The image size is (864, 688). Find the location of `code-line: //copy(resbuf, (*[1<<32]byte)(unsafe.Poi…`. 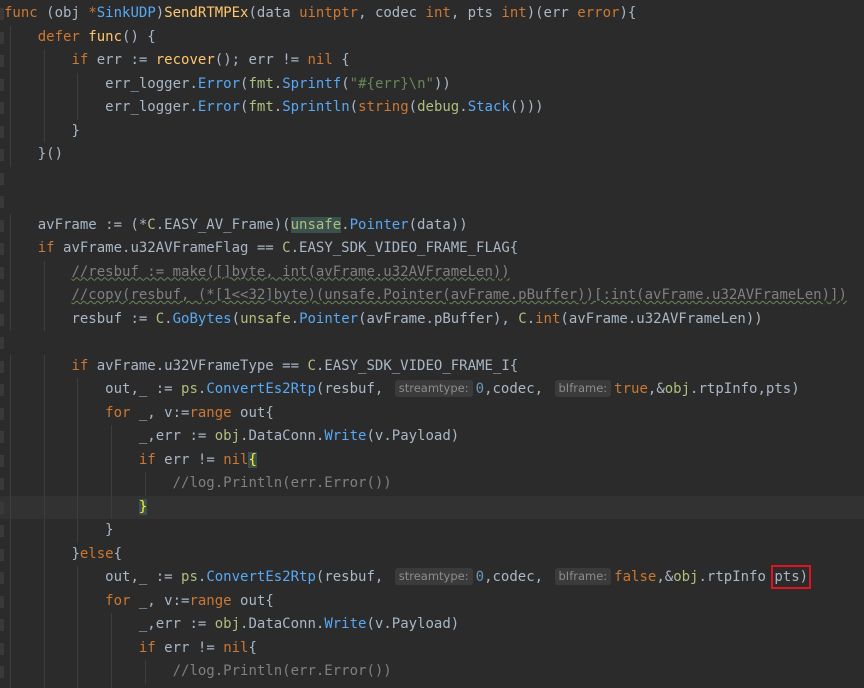

code-line: //copy(resbuf, (*[1<<32]byte)(unsafe.Poi… is located at coordinates (432, 296).